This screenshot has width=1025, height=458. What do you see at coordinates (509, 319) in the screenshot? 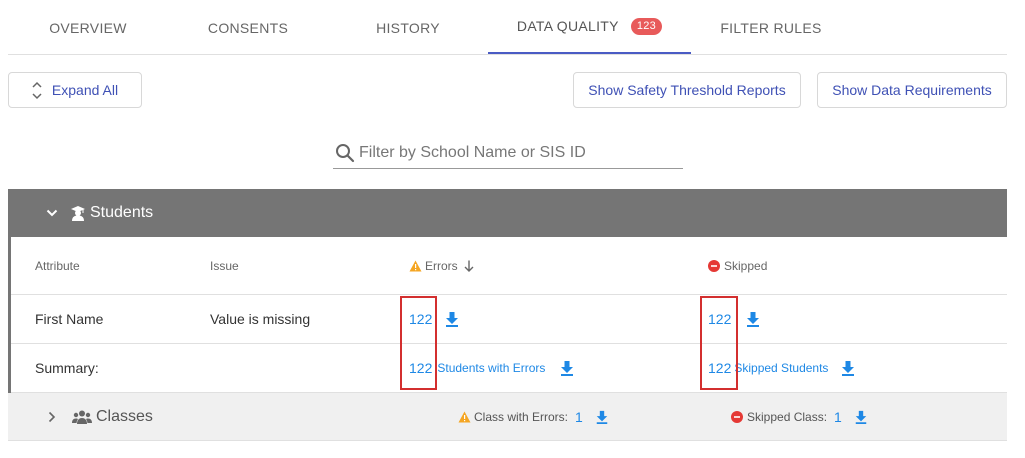
I see `table-row: First Name Value is missing 122 122` at bounding box center [509, 319].